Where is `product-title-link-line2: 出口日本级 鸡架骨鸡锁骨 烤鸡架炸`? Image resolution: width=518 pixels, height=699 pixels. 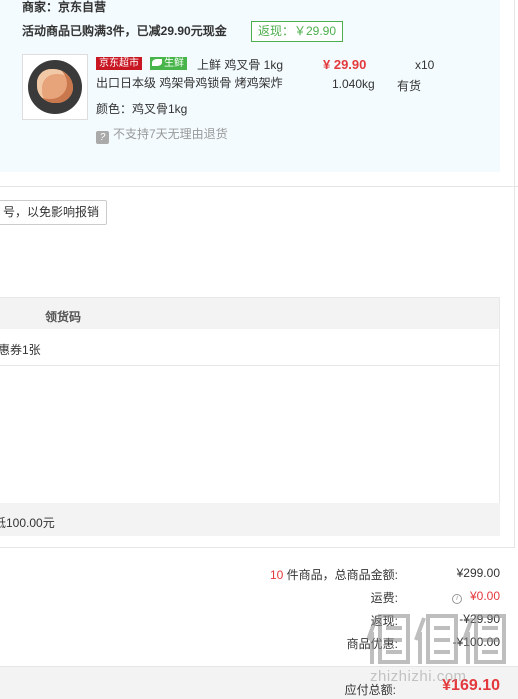 product-title-link-line2: 出口日本级 鸡架骨鸡锁骨 烤鸡架炸 is located at coordinates (189, 82).